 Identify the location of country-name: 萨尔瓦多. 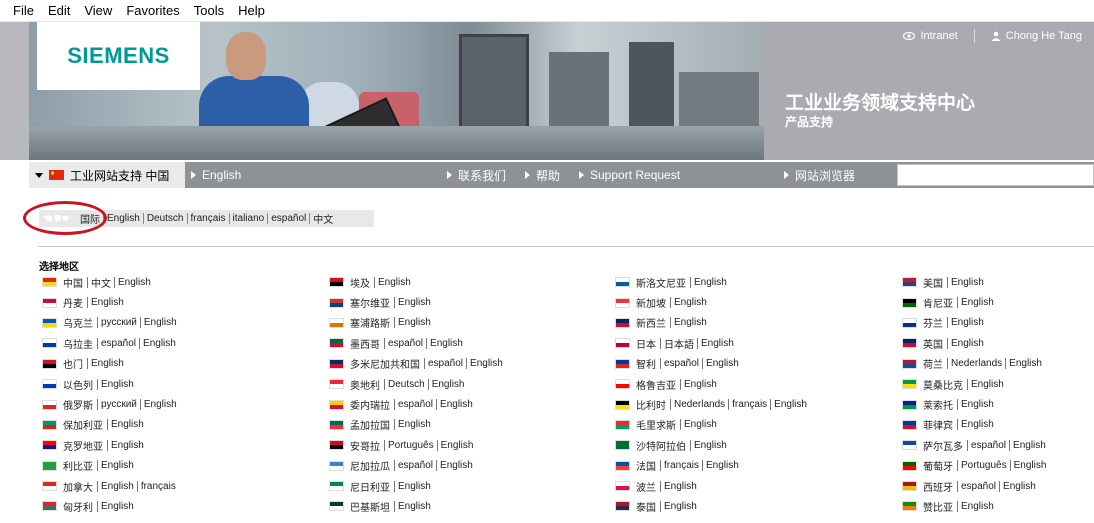
(943, 445).